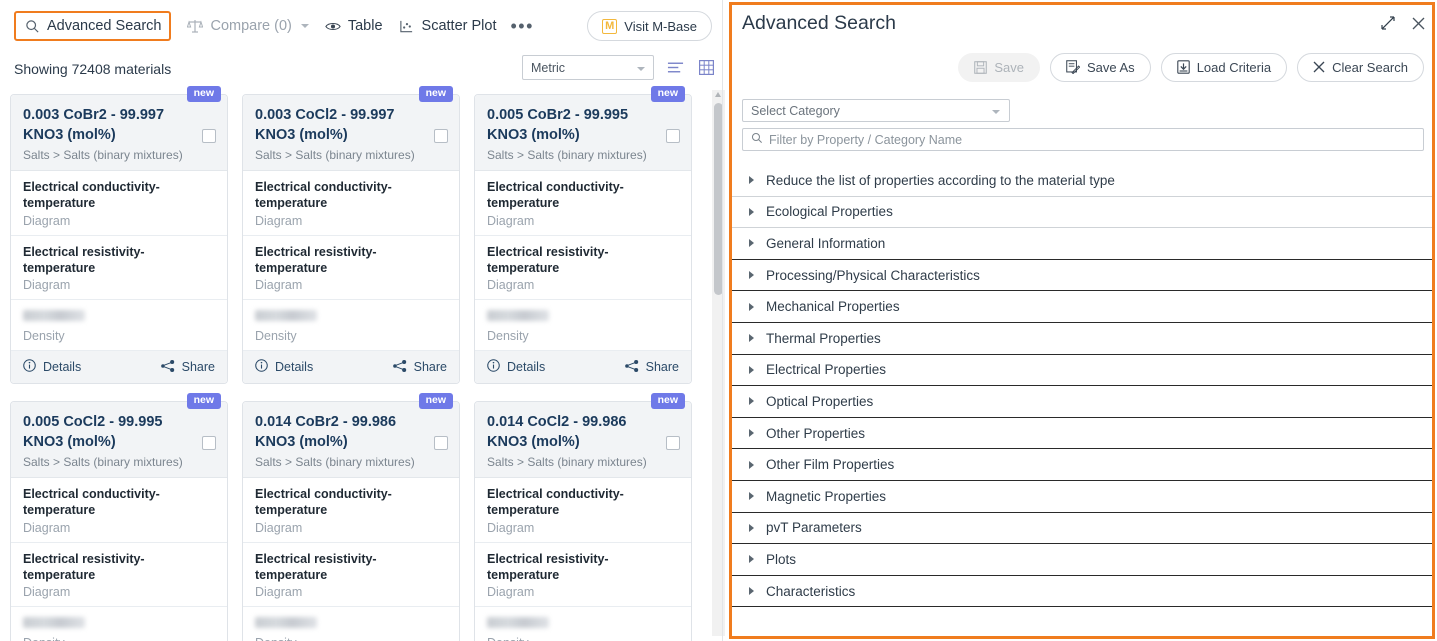  What do you see at coordinates (583, 638) in the screenshot?
I see `property-unit: Density` at bounding box center [583, 638].